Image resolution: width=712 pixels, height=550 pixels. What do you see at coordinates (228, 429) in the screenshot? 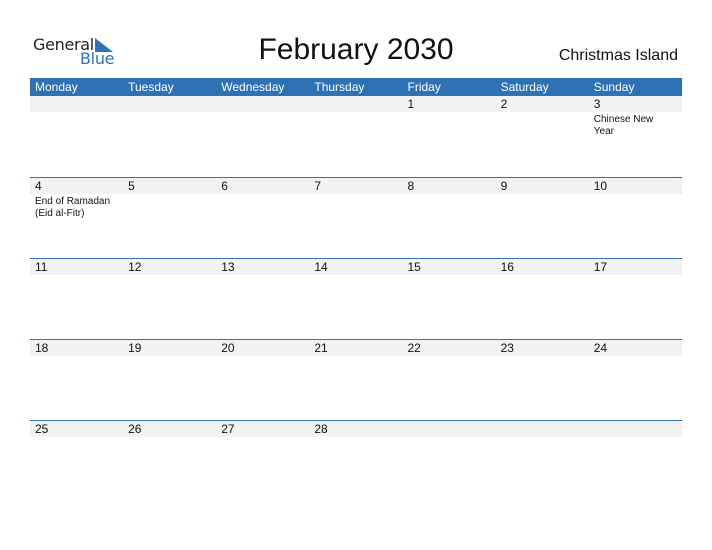
I see `day-number: 27` at bounding box center [228, 429].